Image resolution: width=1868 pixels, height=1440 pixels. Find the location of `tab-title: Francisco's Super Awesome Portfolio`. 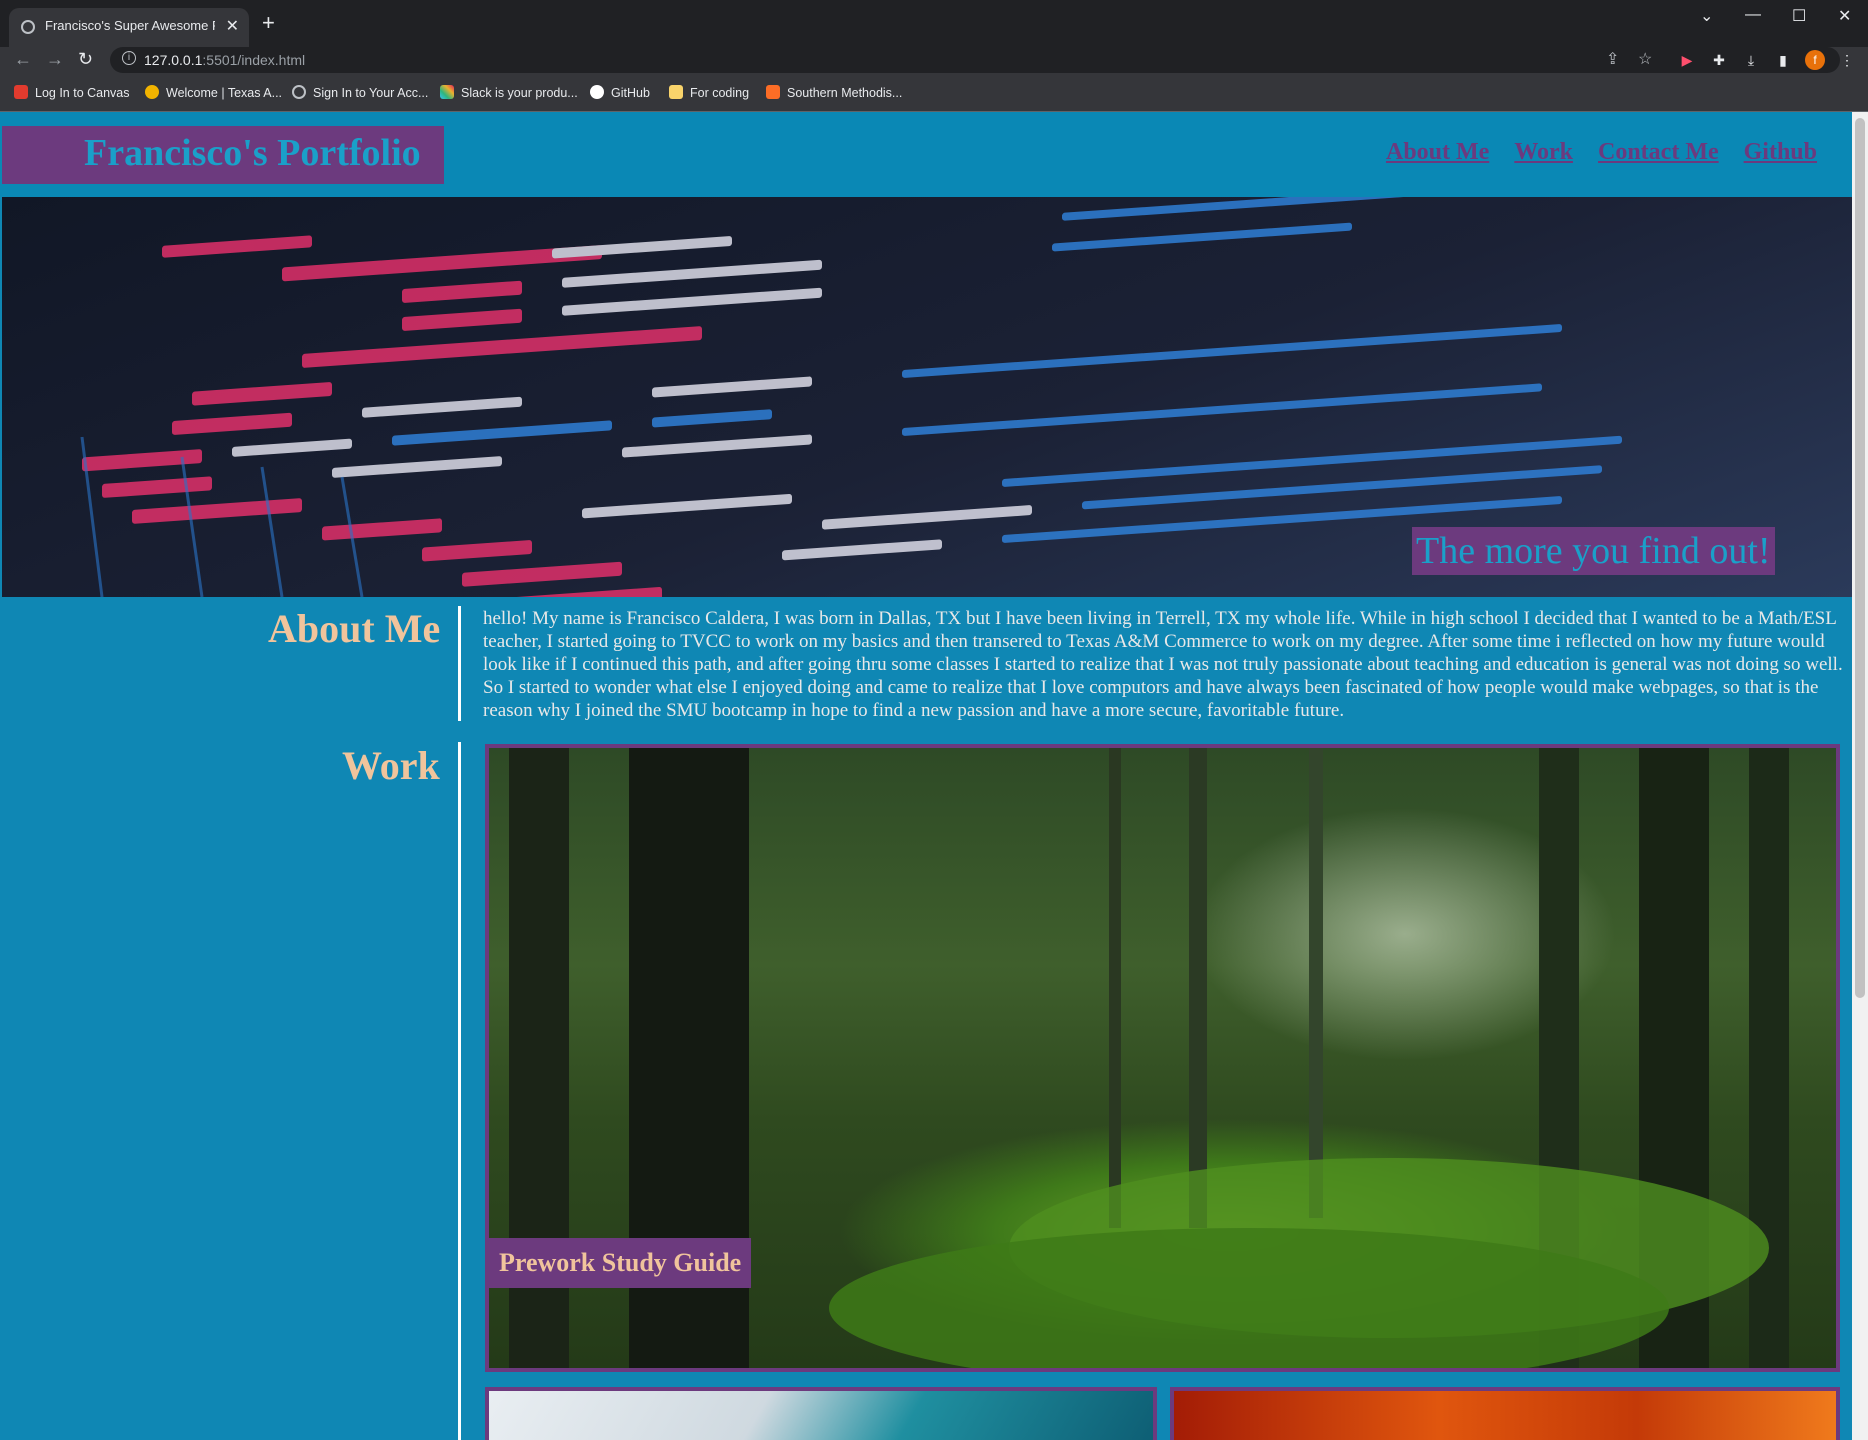

tab-title: Francisco's Super Awesome Portfolio is located at coordinates (130, 25).